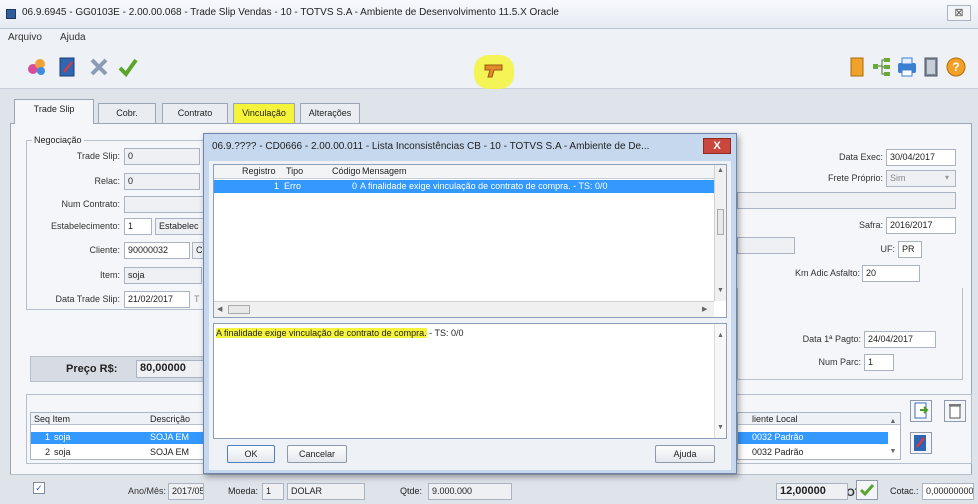 Image resolution: width=978 pixels, height=504 pixels. Describe the element at coordinates (921, 411) in the screenshot. I see `add-item-button` at that location.